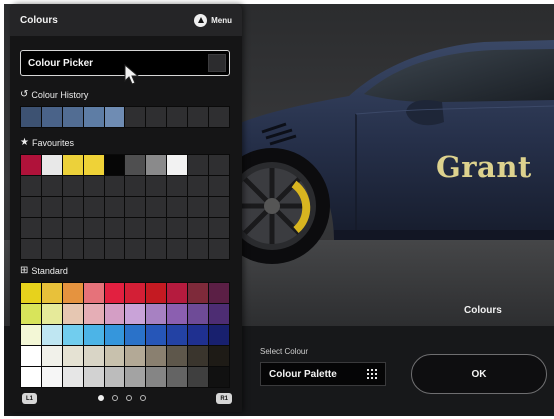  I want to click on colour-palette-select: Colour Palette, so click(323, 374).